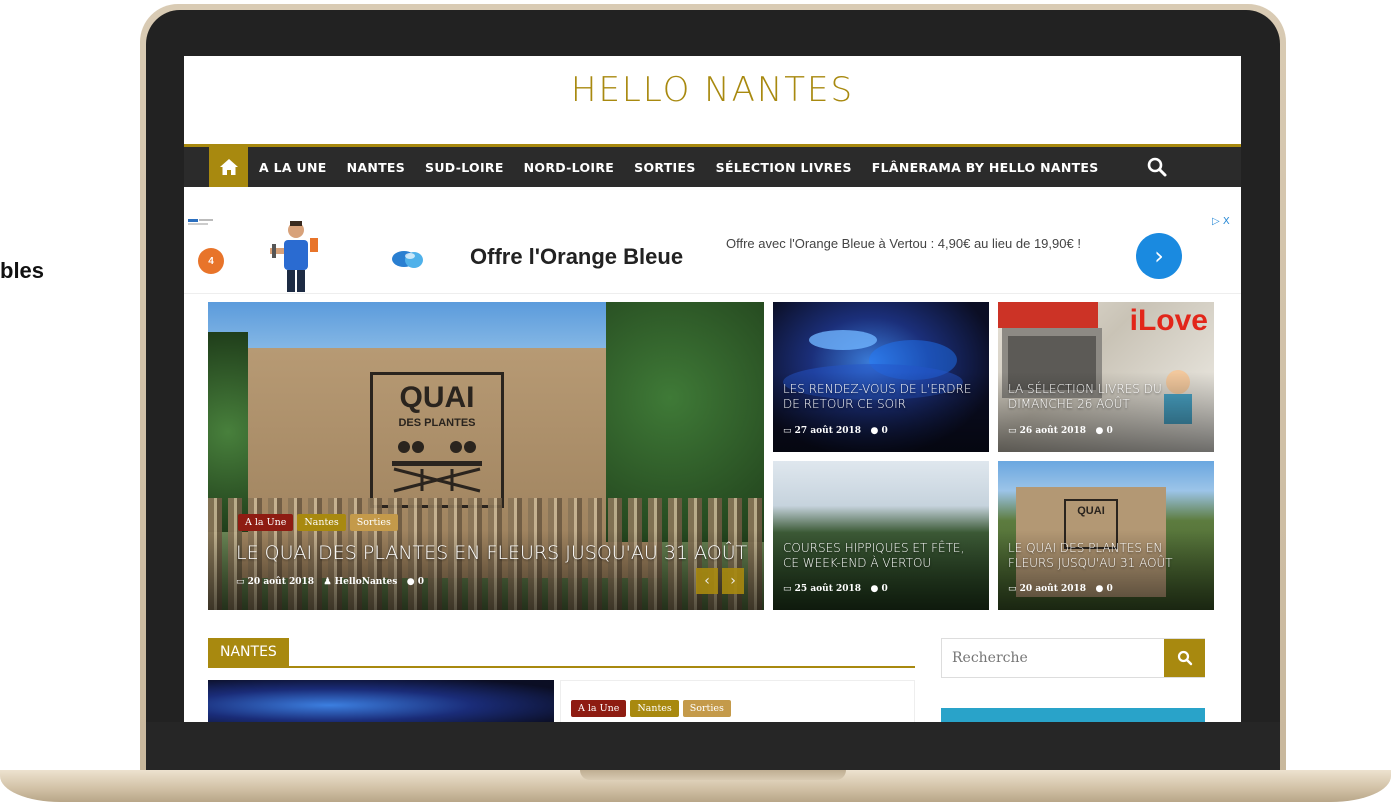 This screenshot has width=1391, height=802. I want to click on tile-meta: ▭ 25 août 2018 ● 0, so click(835, 589).